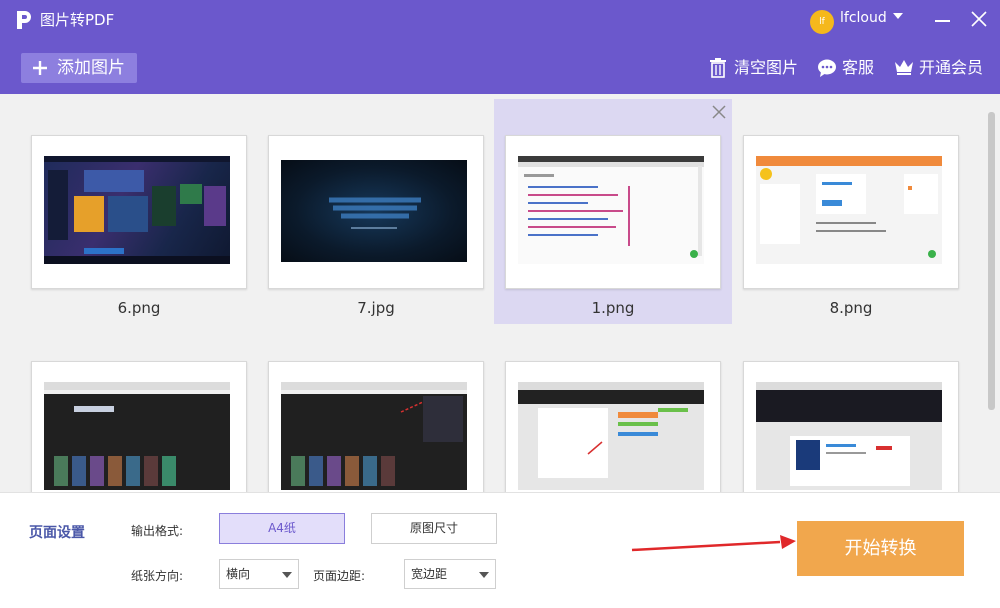 The width and height of the screenshot is (1000, 608). I want to click on format-original-button: 原图尺寸, so click(434, 528).